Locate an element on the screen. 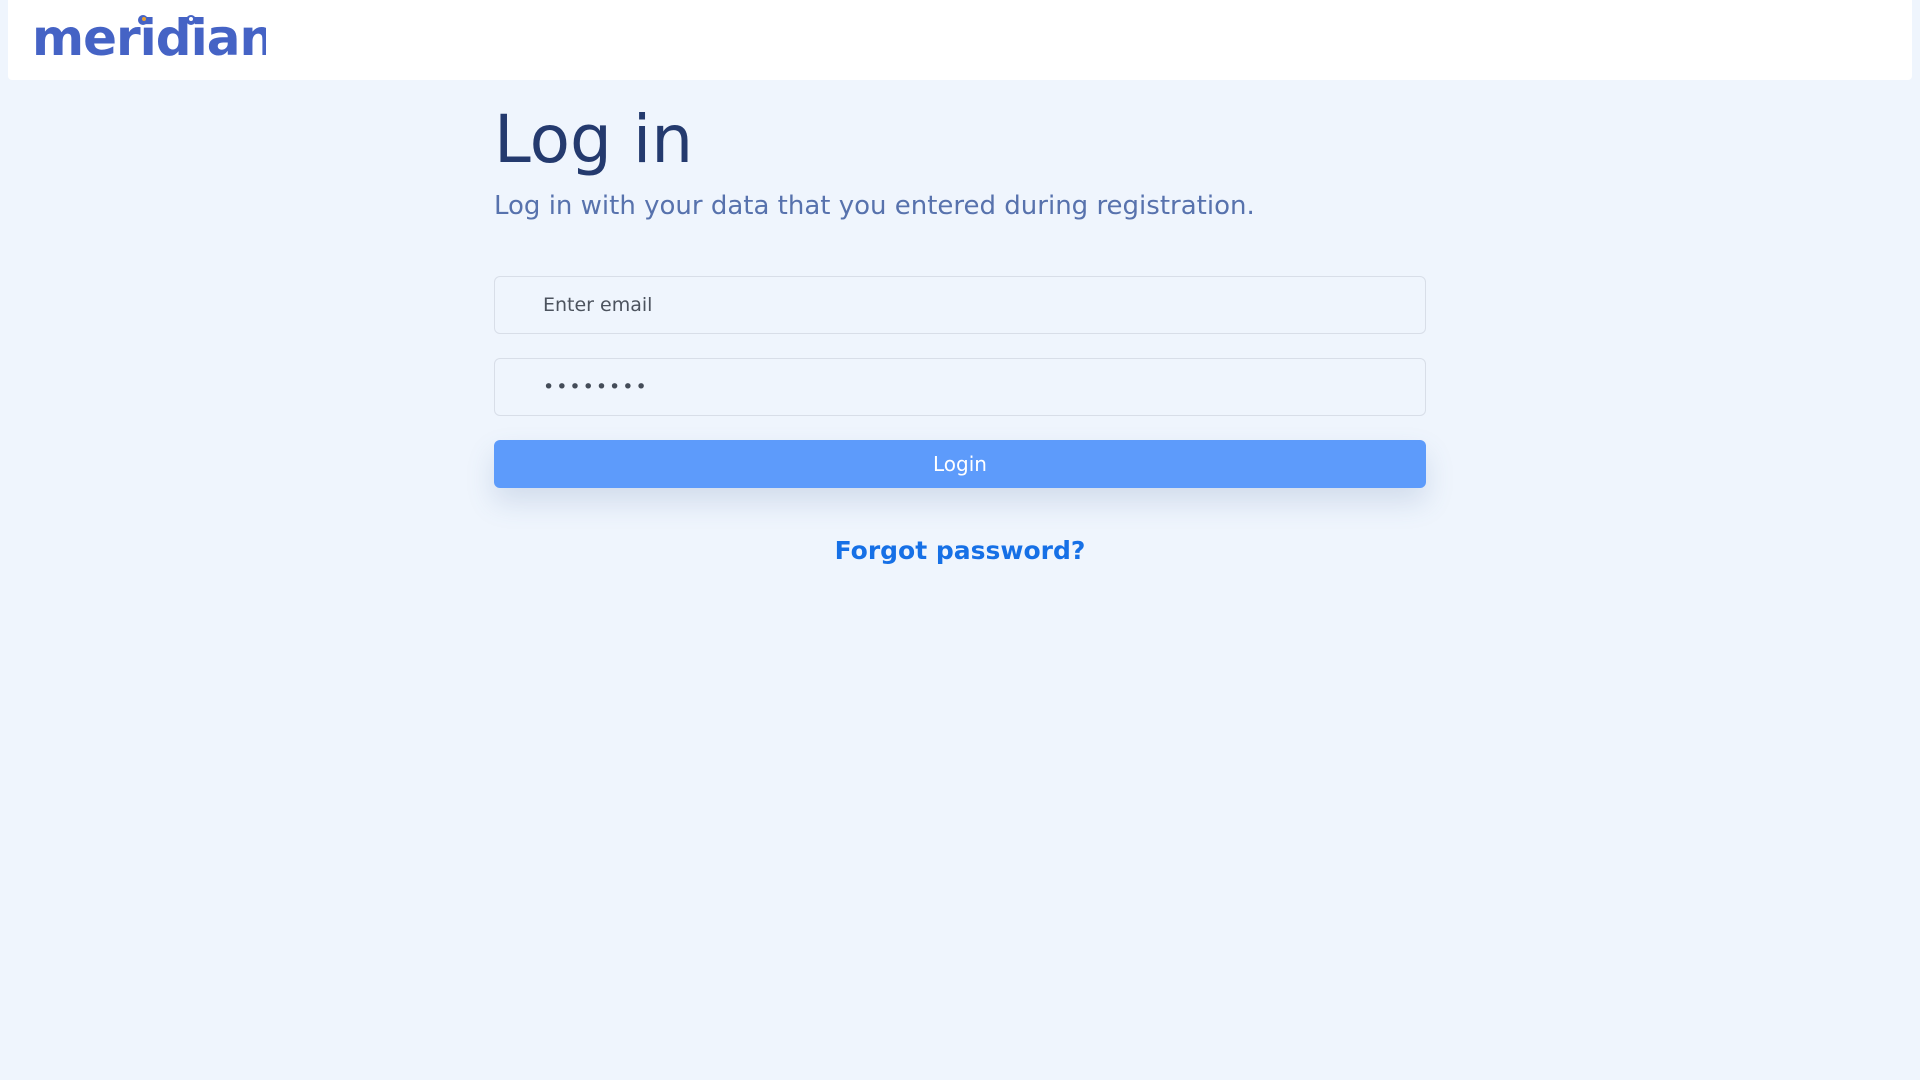 Image resolution: width=1920 pixels, height=1080 pixels. logo-graphic: meridian is located at coordinates (149, 36).